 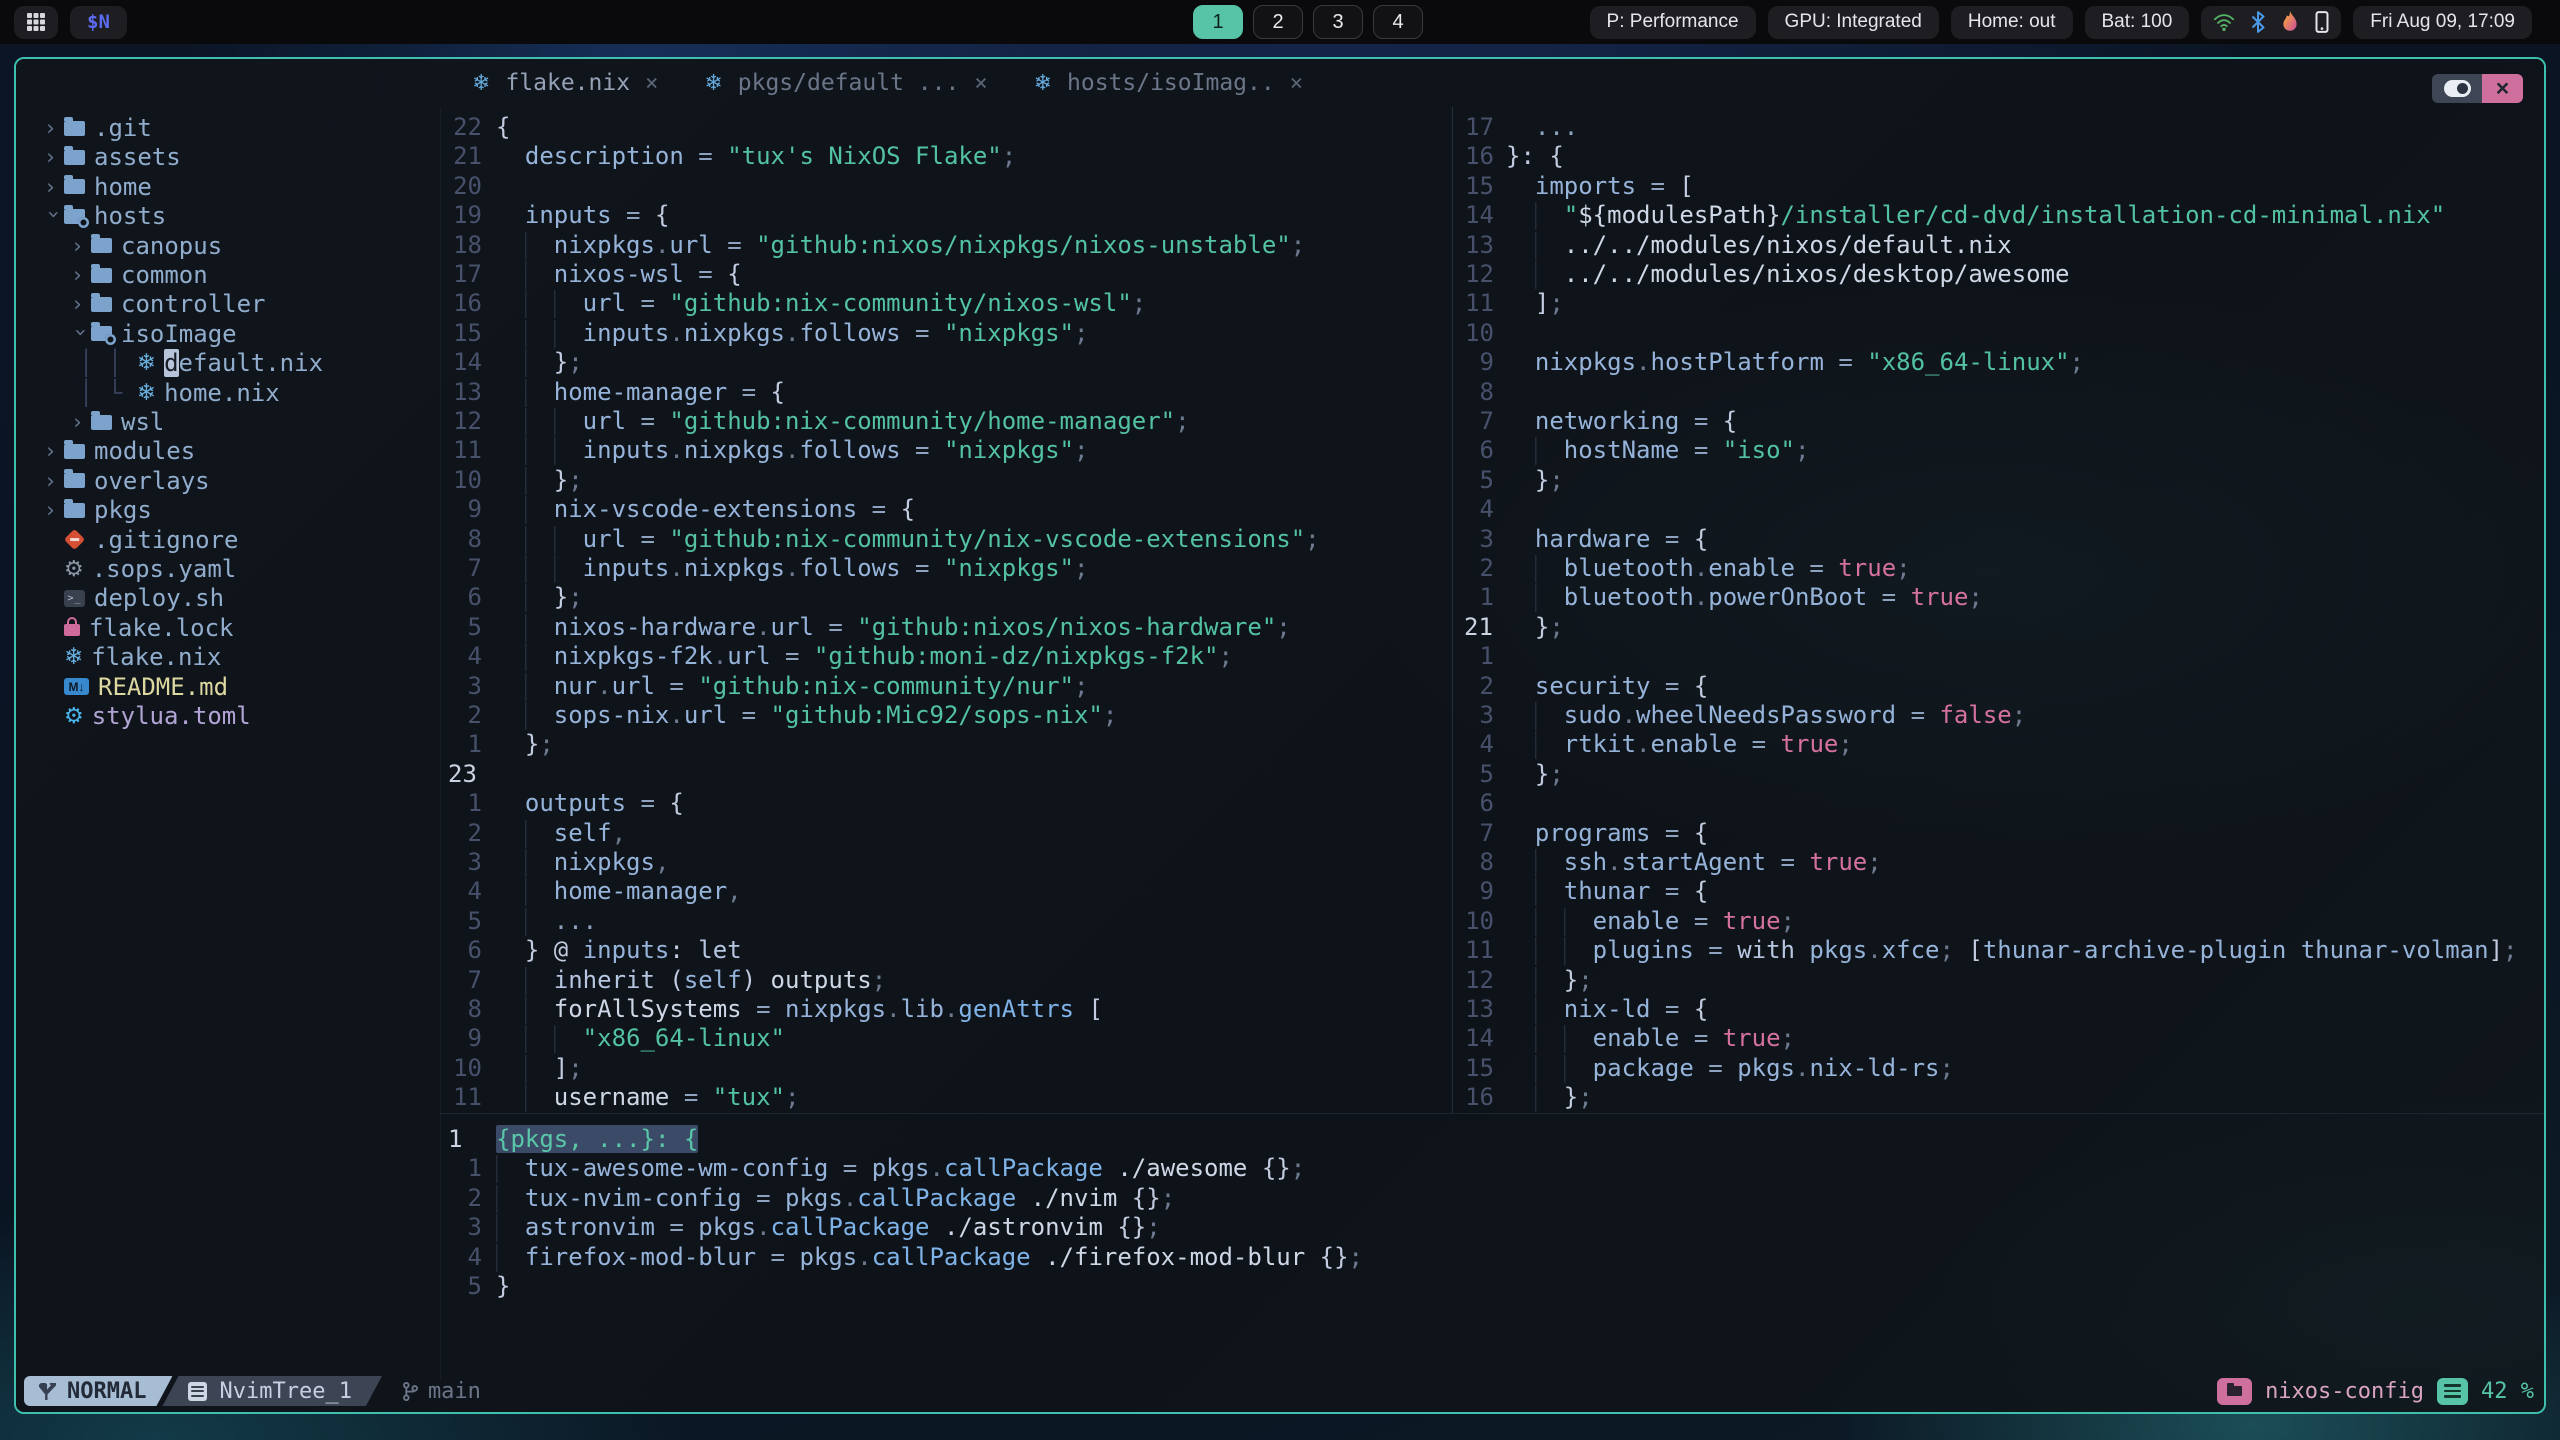 What do you see at coordinates (98, 22) in the screenshot?
I see `keyboard-indicator: $N` at bounding box center [98, 22].